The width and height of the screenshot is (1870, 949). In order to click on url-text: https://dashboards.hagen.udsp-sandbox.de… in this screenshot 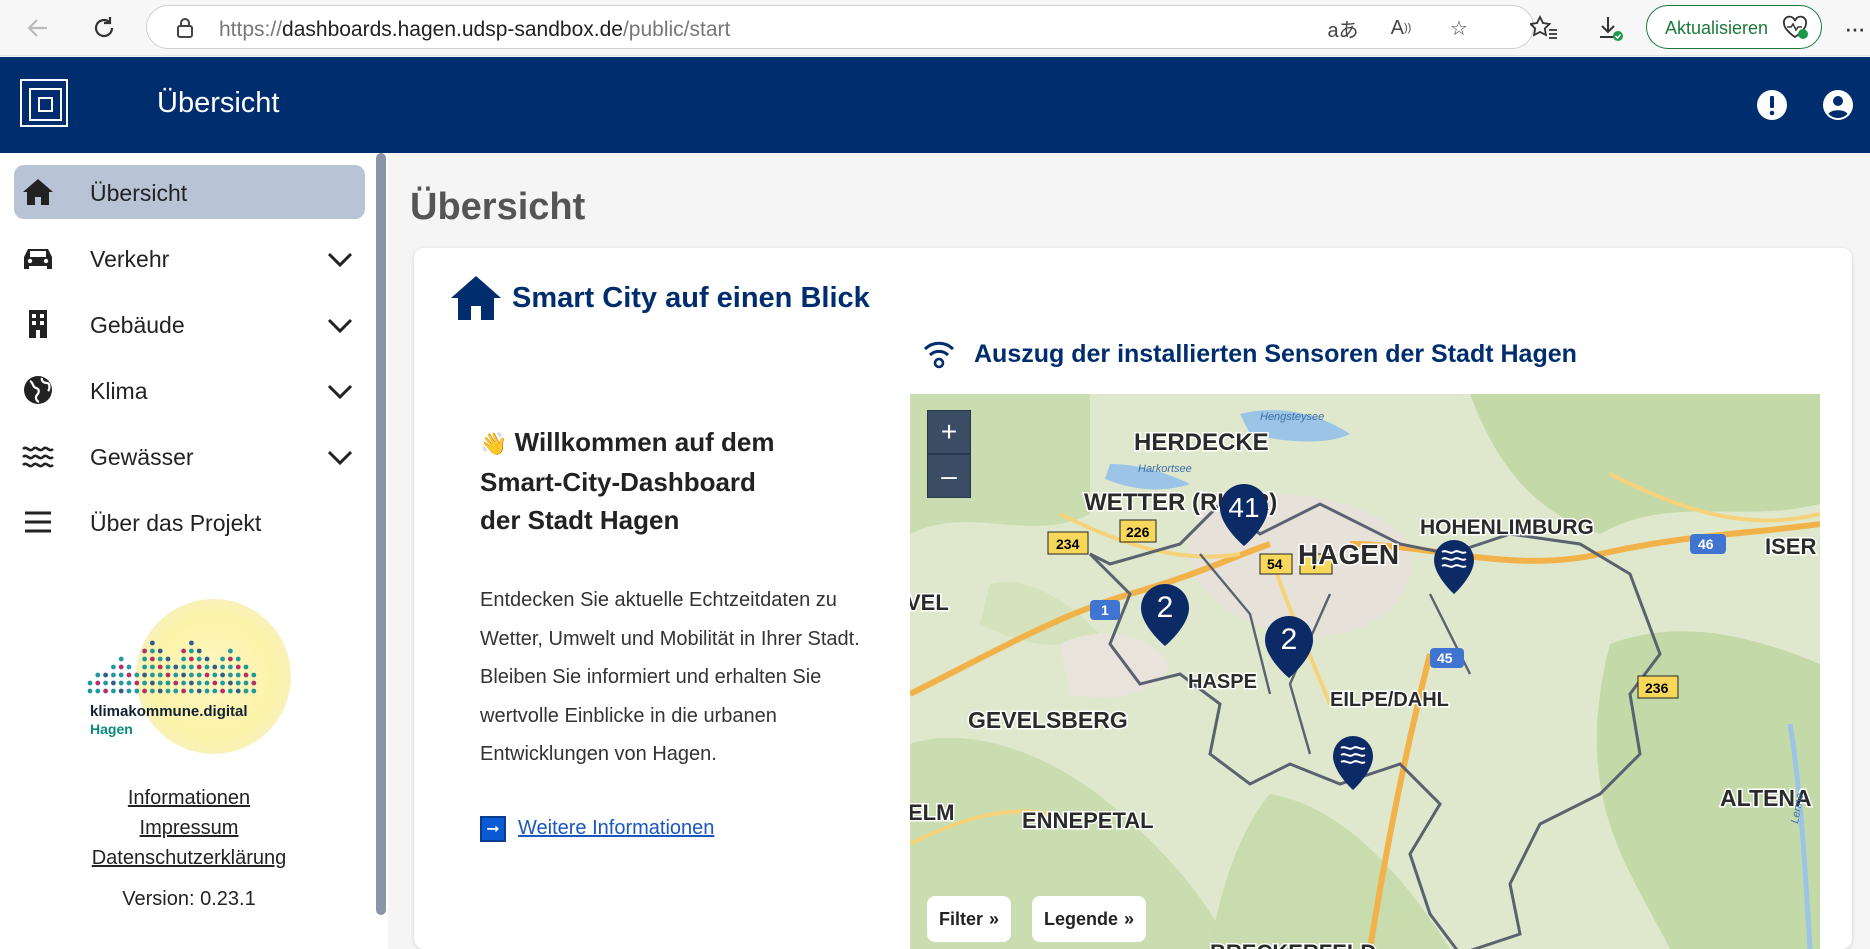, I will do `click(474, 30)`.